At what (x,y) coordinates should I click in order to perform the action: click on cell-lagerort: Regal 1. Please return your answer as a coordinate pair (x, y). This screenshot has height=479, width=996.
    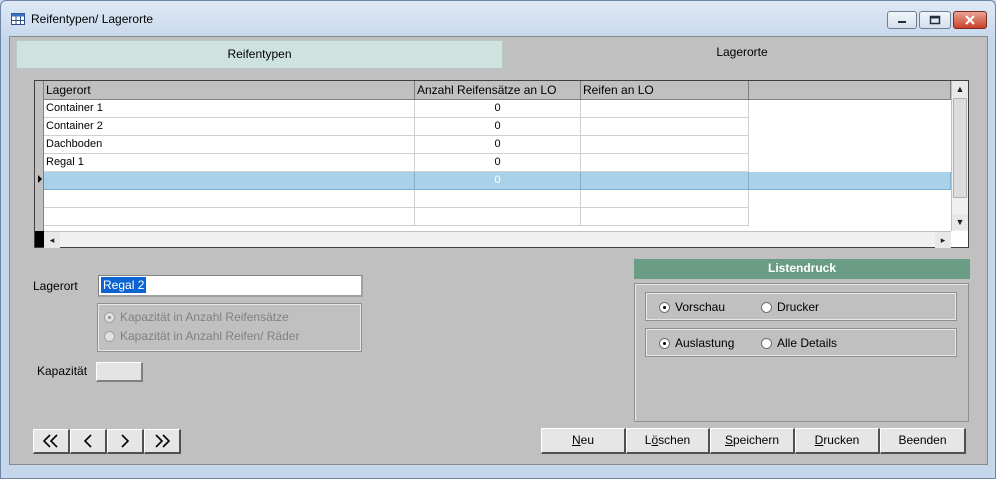
    Looking at the image, I should click on (229, 163).